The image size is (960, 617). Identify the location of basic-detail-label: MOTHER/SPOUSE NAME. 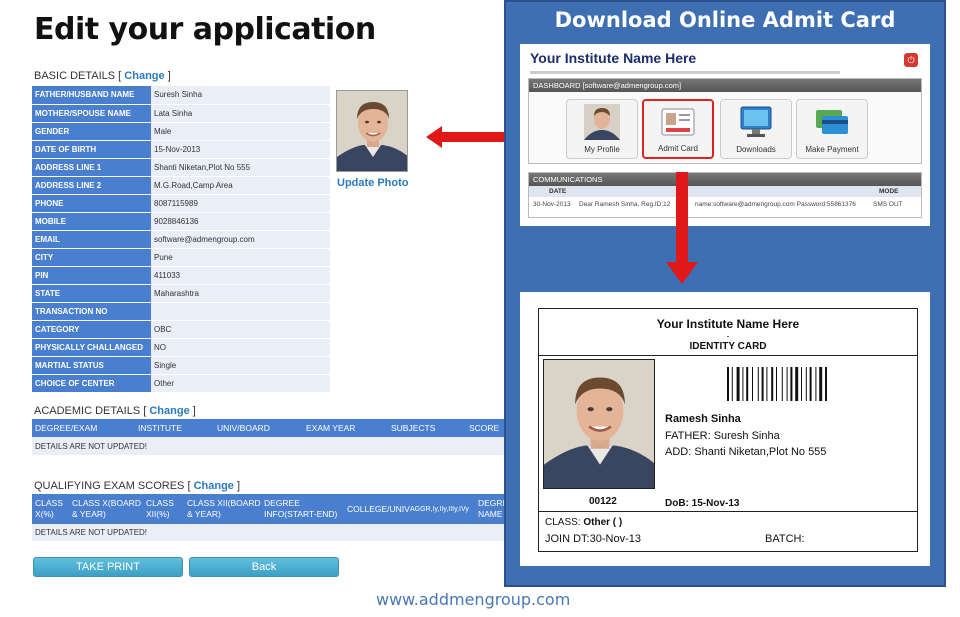
(91, 113).